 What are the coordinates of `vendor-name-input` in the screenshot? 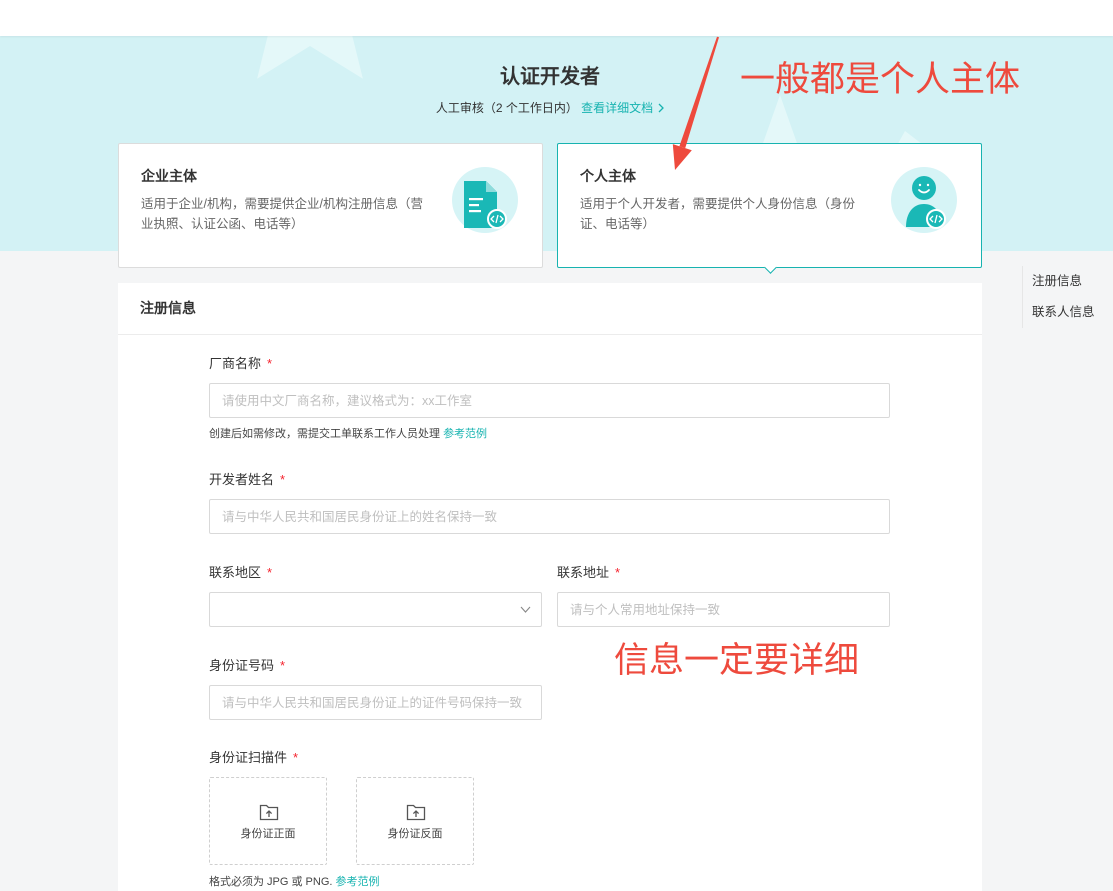 It's located at (549, 400).